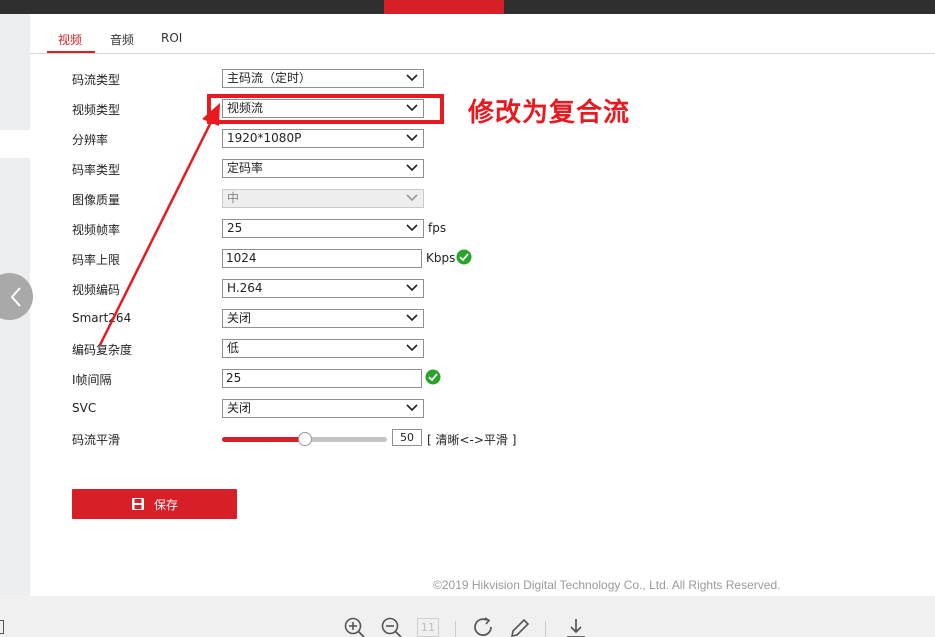 This screenshot has width=935, height=637. I want to click on row-svc: SVC 关闭, so click(332, 409).